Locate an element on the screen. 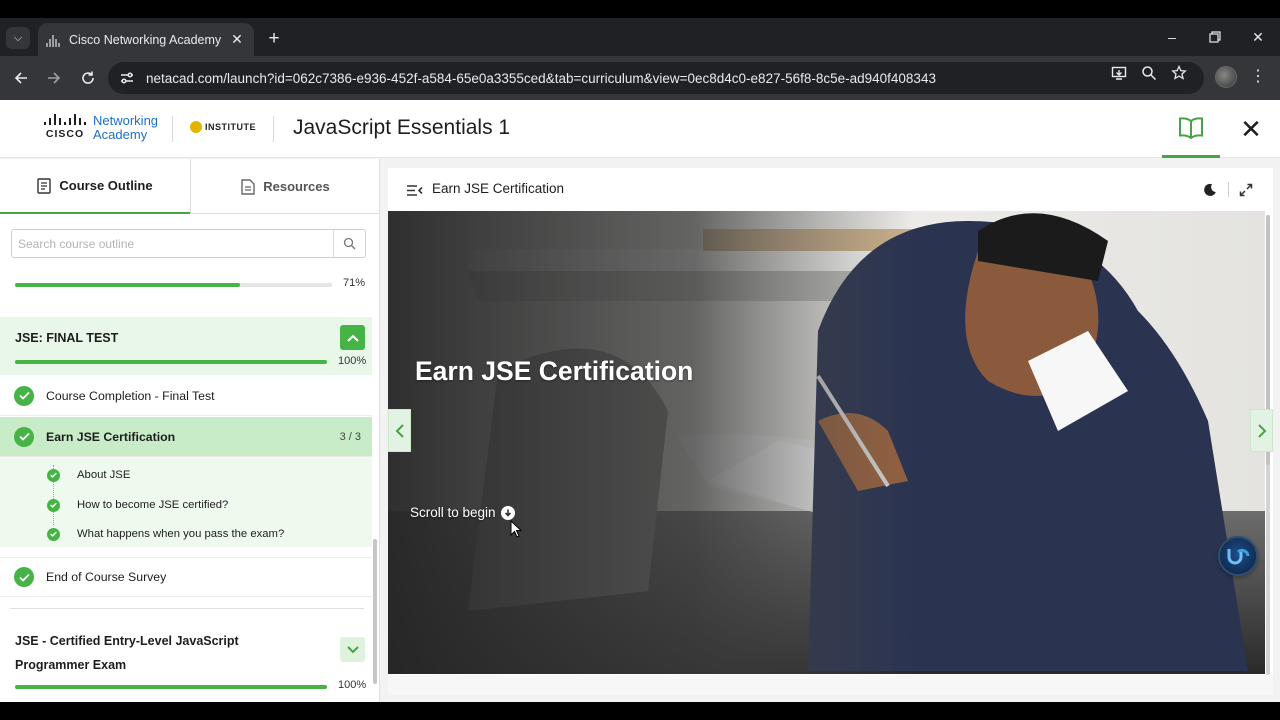 Image resolution: width=1280 pixels, height=720 pixels. search-icon is located at coordinates (349, 243).